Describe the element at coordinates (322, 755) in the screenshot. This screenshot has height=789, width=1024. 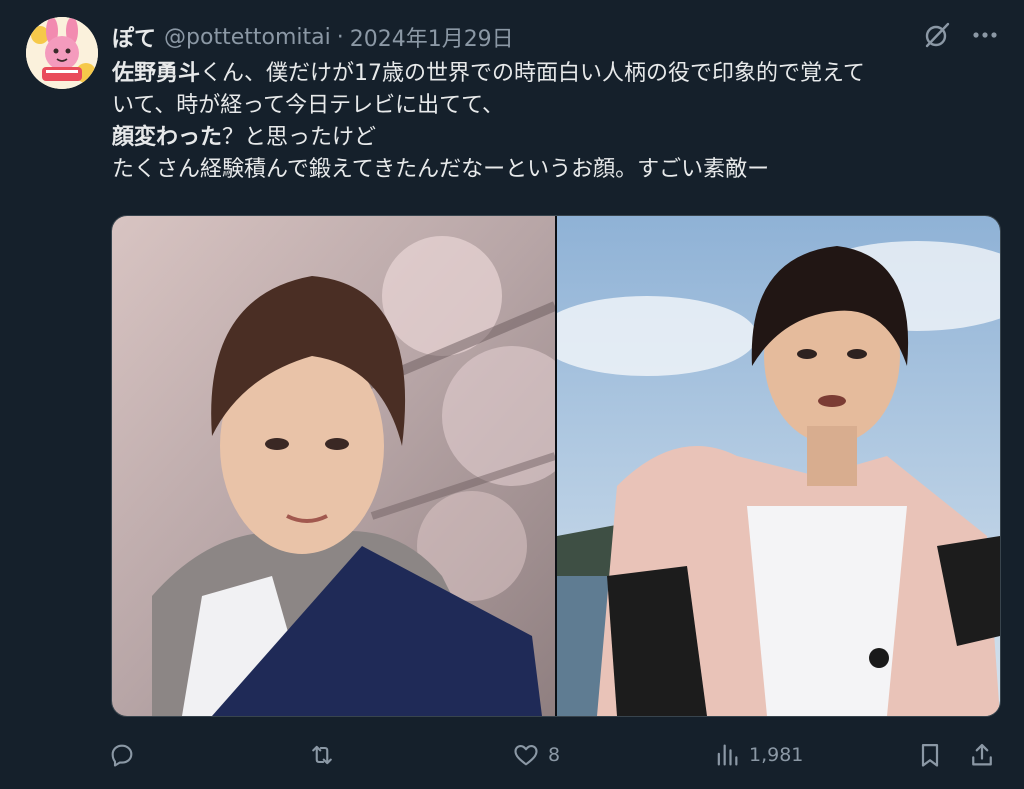
I see `retweet-icon` at that location.